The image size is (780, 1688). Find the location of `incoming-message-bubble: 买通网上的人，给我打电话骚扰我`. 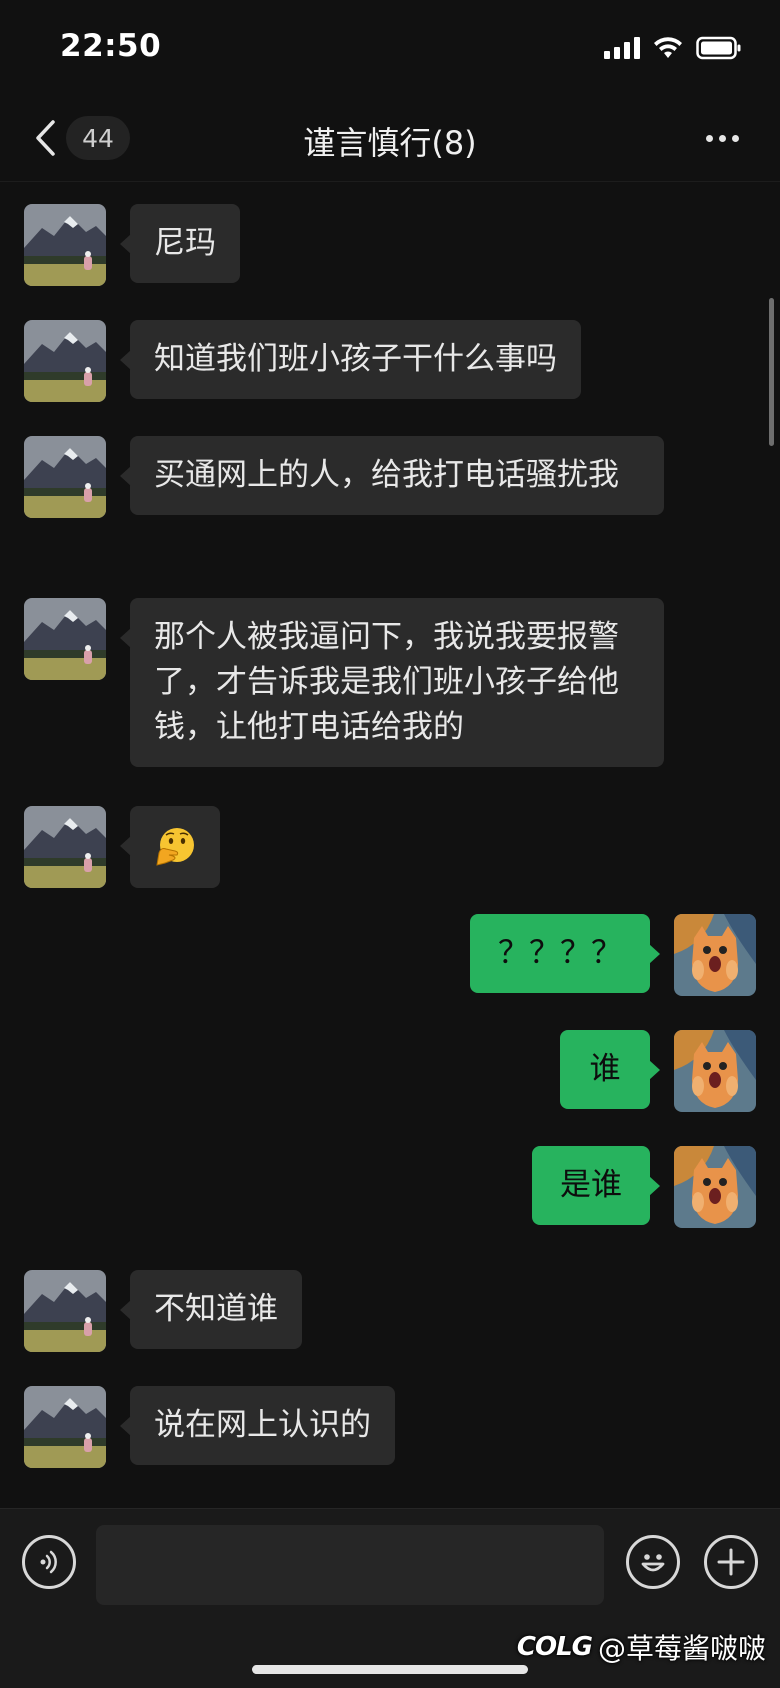

incoming-message-bubble: 买通网上的人，给我打电话骚扰我 is located at coordinates (392, 475).